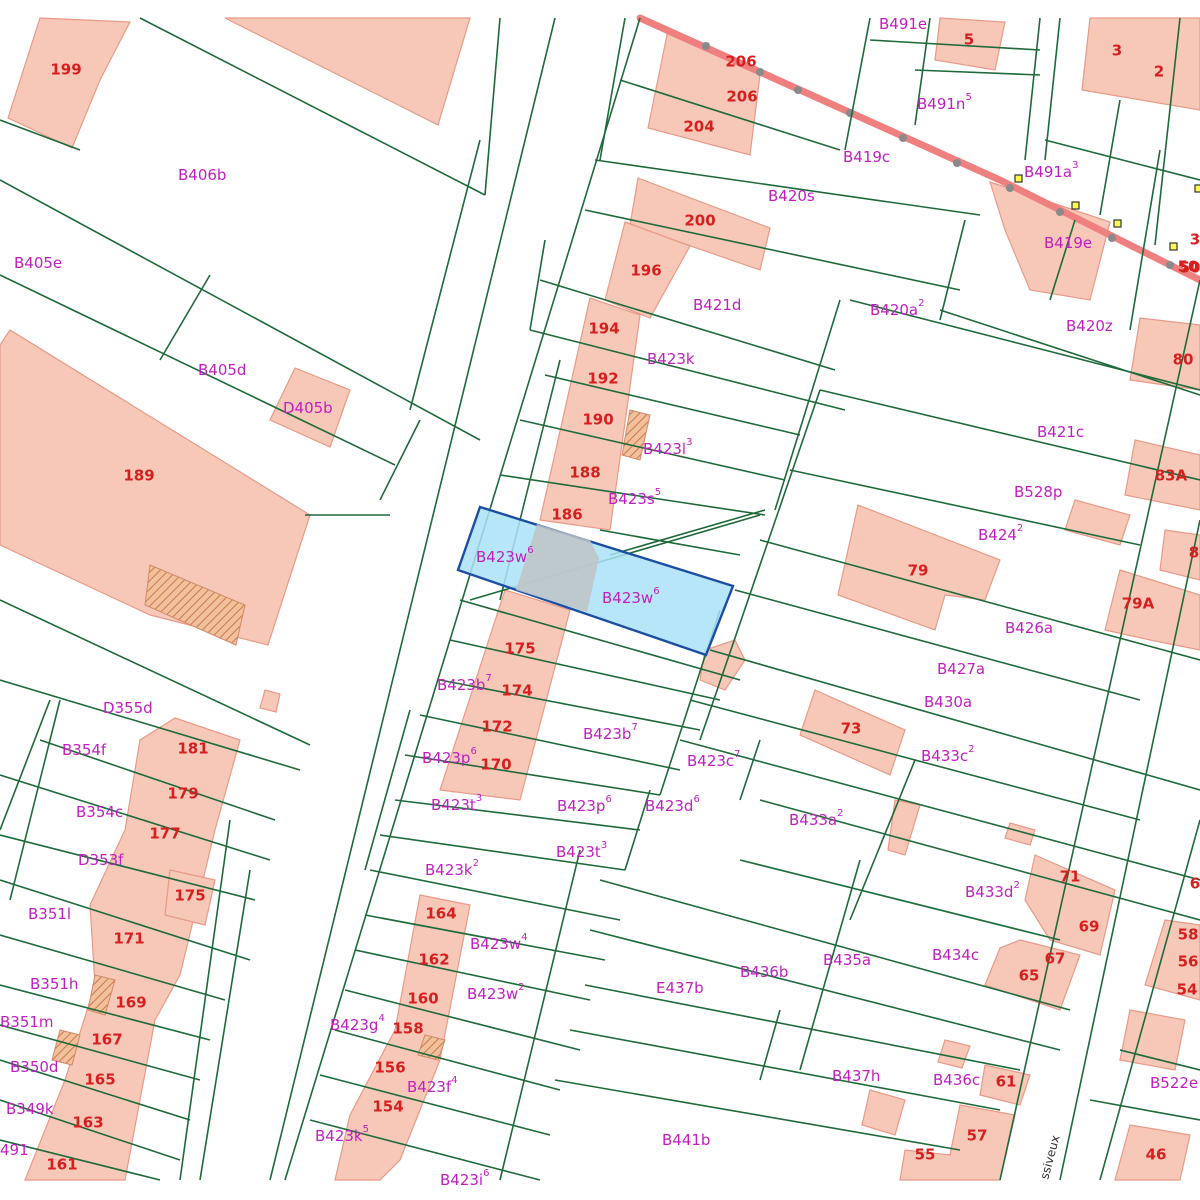  I want to click on parcel-label: D353f, so click(101, 860).